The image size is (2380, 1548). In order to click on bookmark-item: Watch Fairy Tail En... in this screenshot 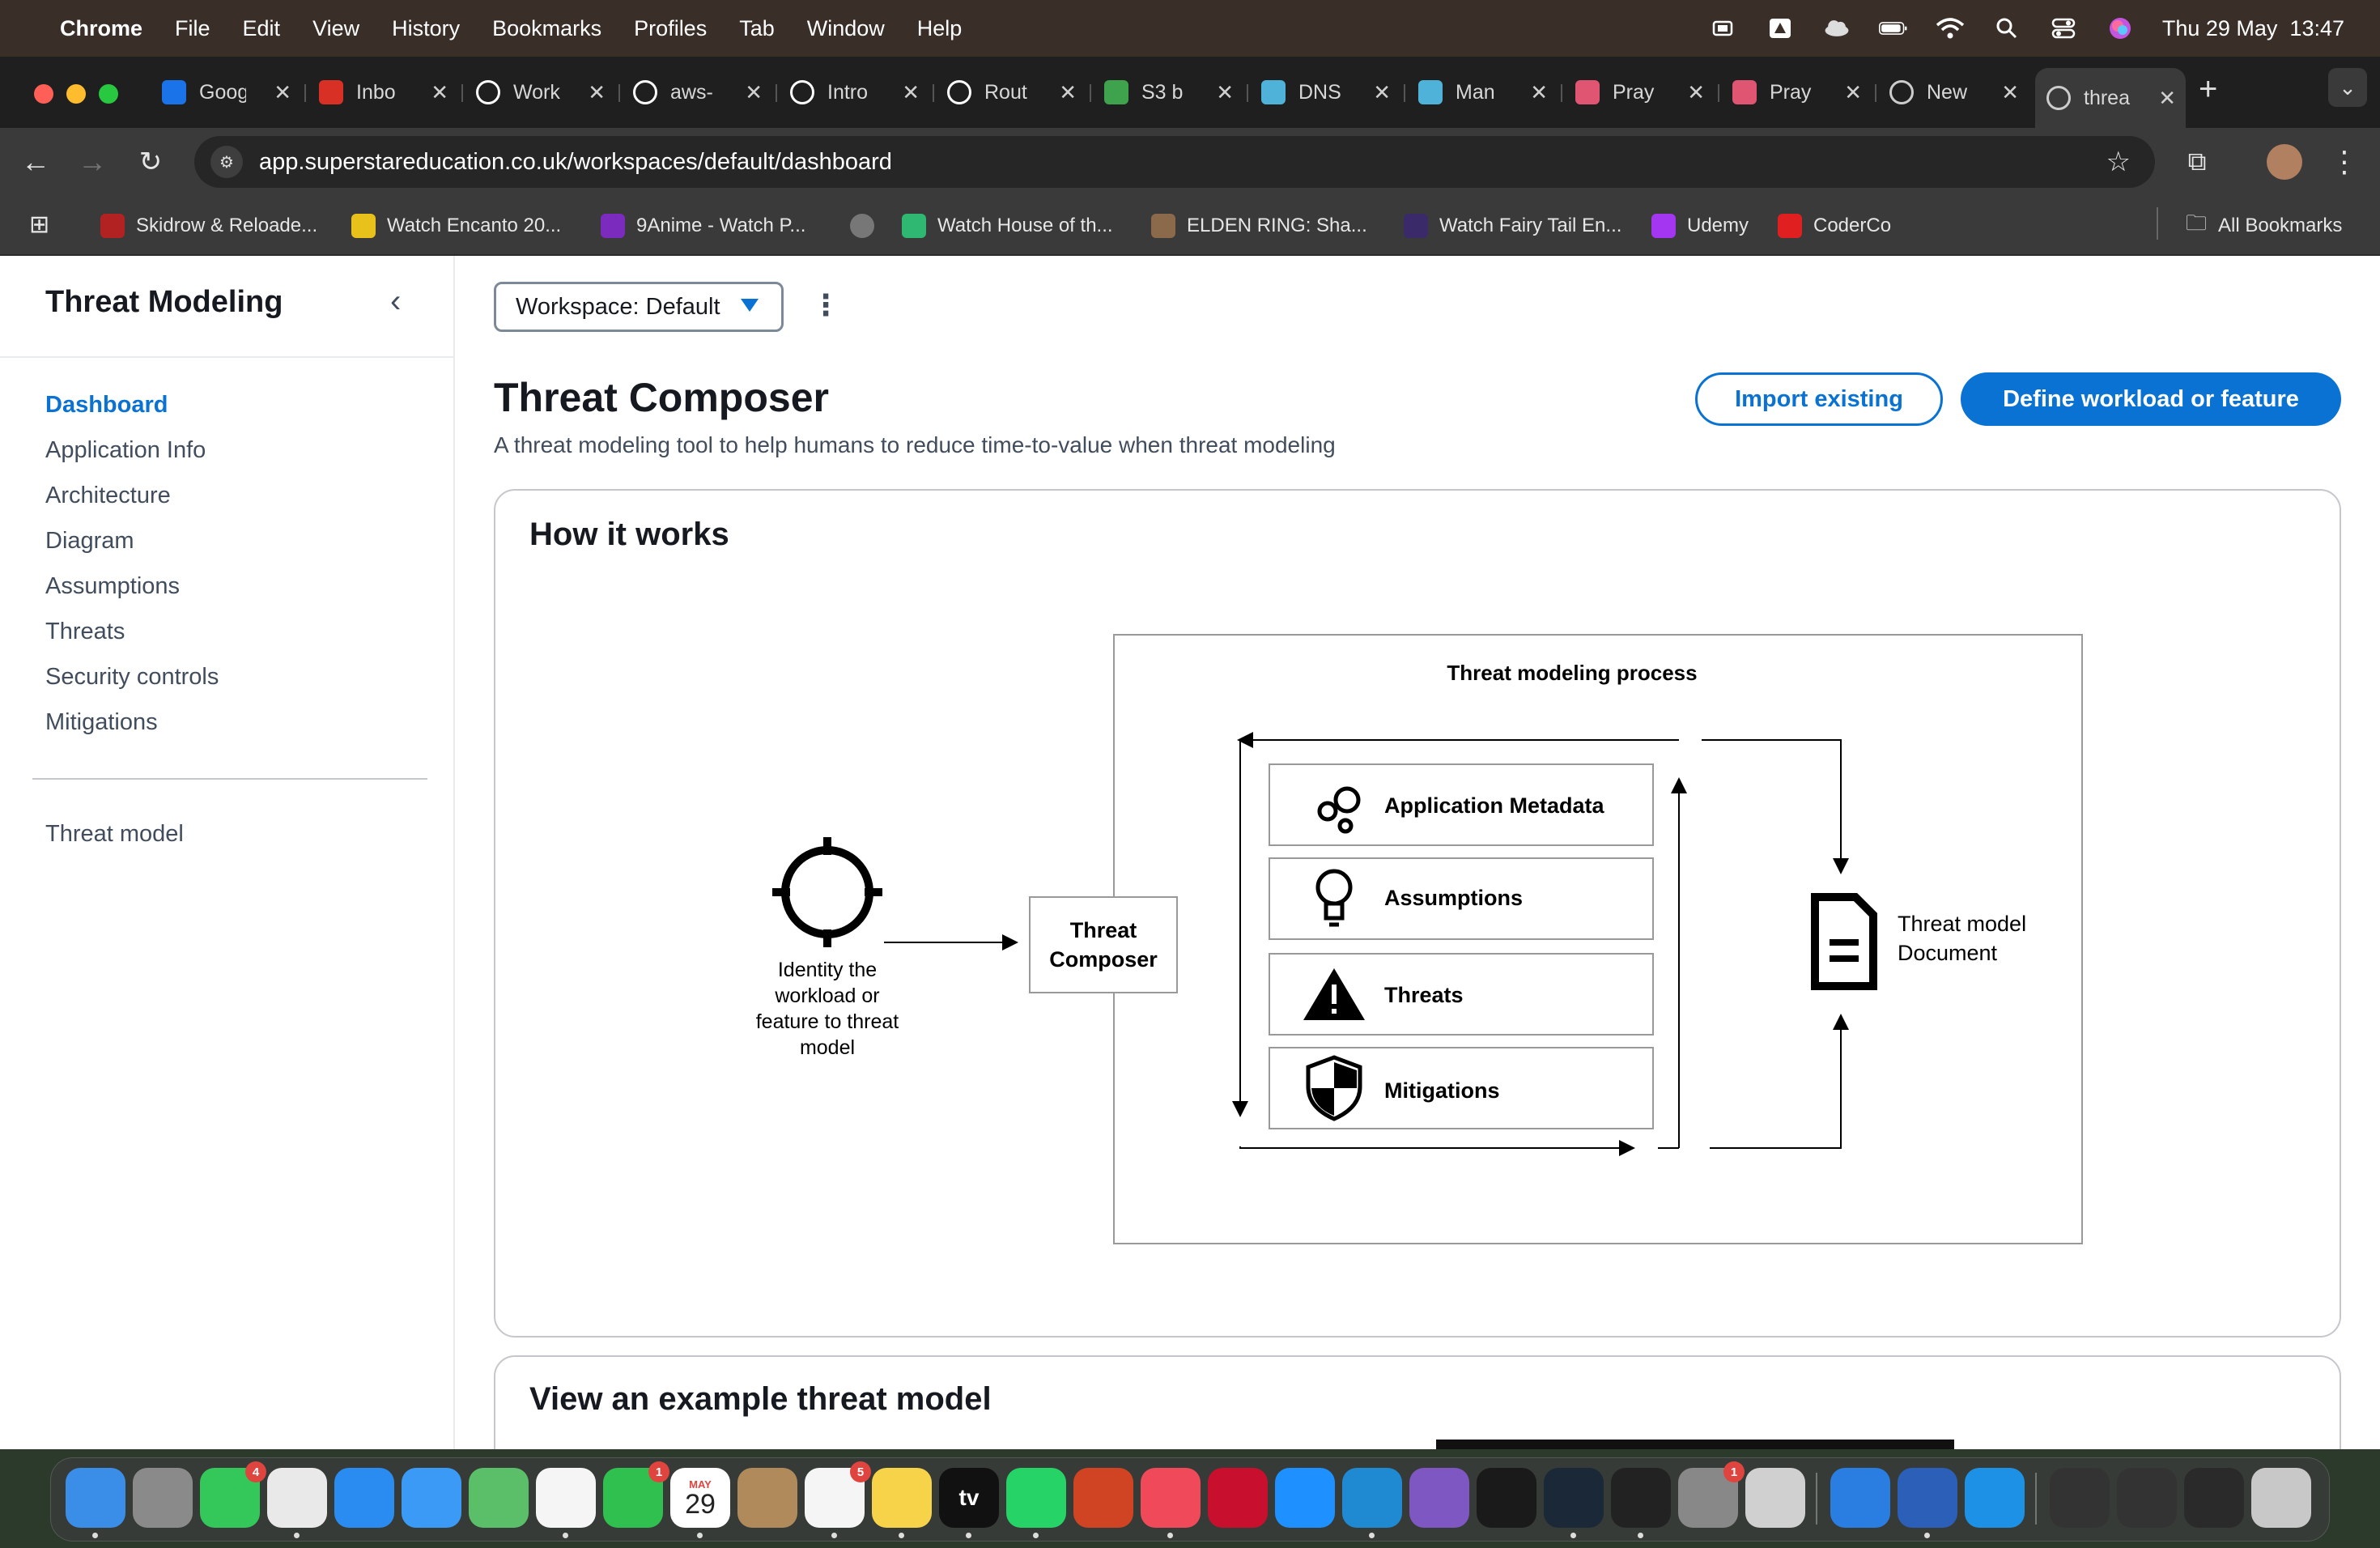, I will do `click(1512, 226)`.